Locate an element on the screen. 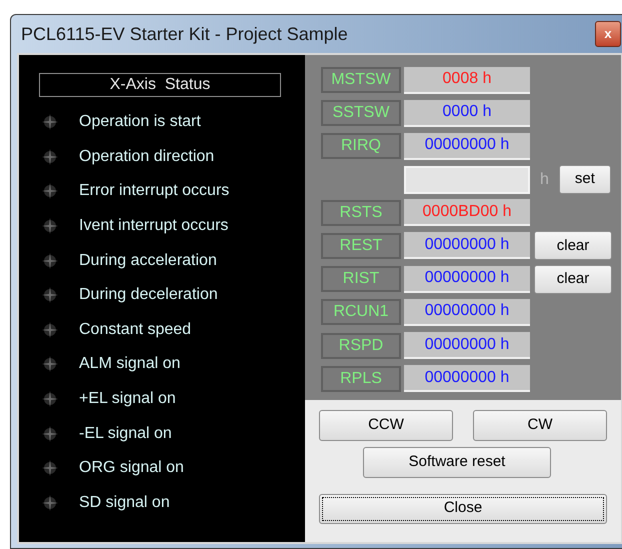 The width and height of the screenshot is (622, 549). close-dialog-button: Close is located at coordinates (463, 509).